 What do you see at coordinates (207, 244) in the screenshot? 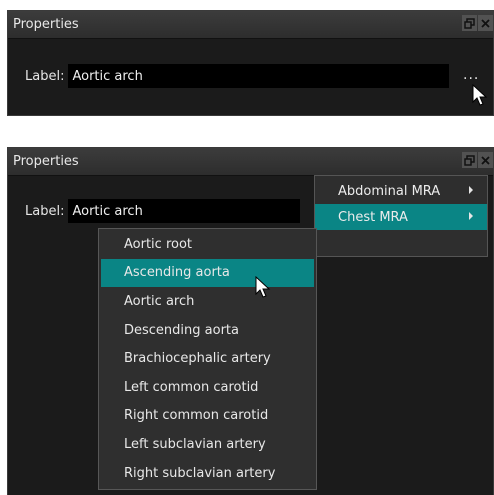
I see `menu-item-aortic-root: Aortic root` at bounding box center [207, 244].